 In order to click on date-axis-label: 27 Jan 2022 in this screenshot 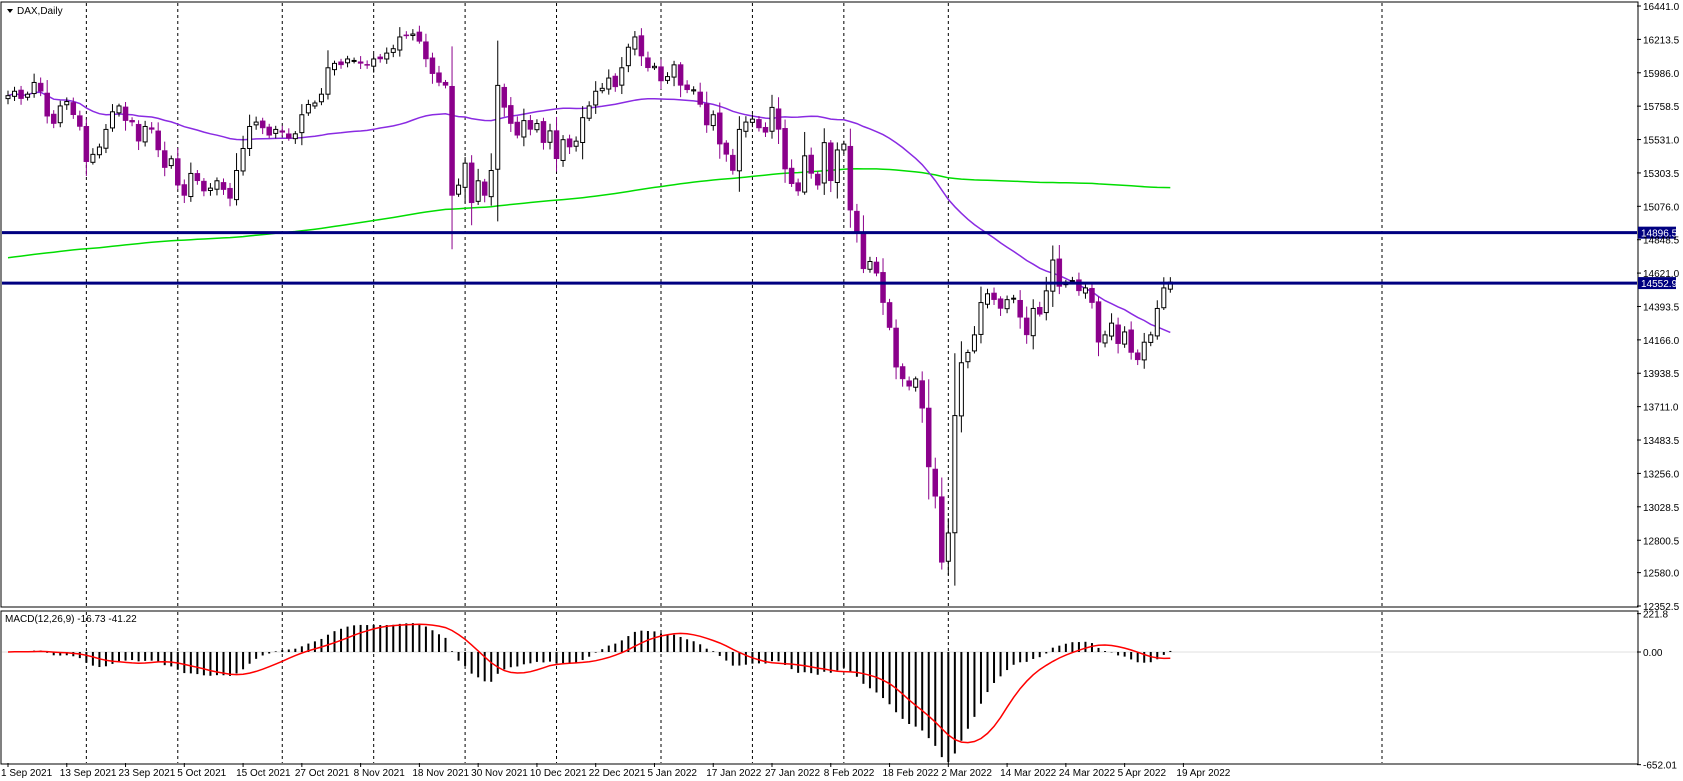, I will do `click(792, 773)`.